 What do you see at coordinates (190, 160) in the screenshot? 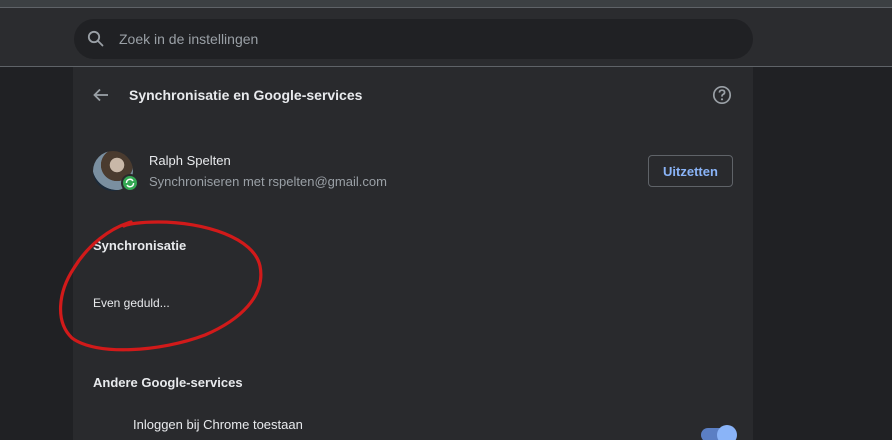
I see `account-name: Ralph Spelten` at bounding box center [190, 160].